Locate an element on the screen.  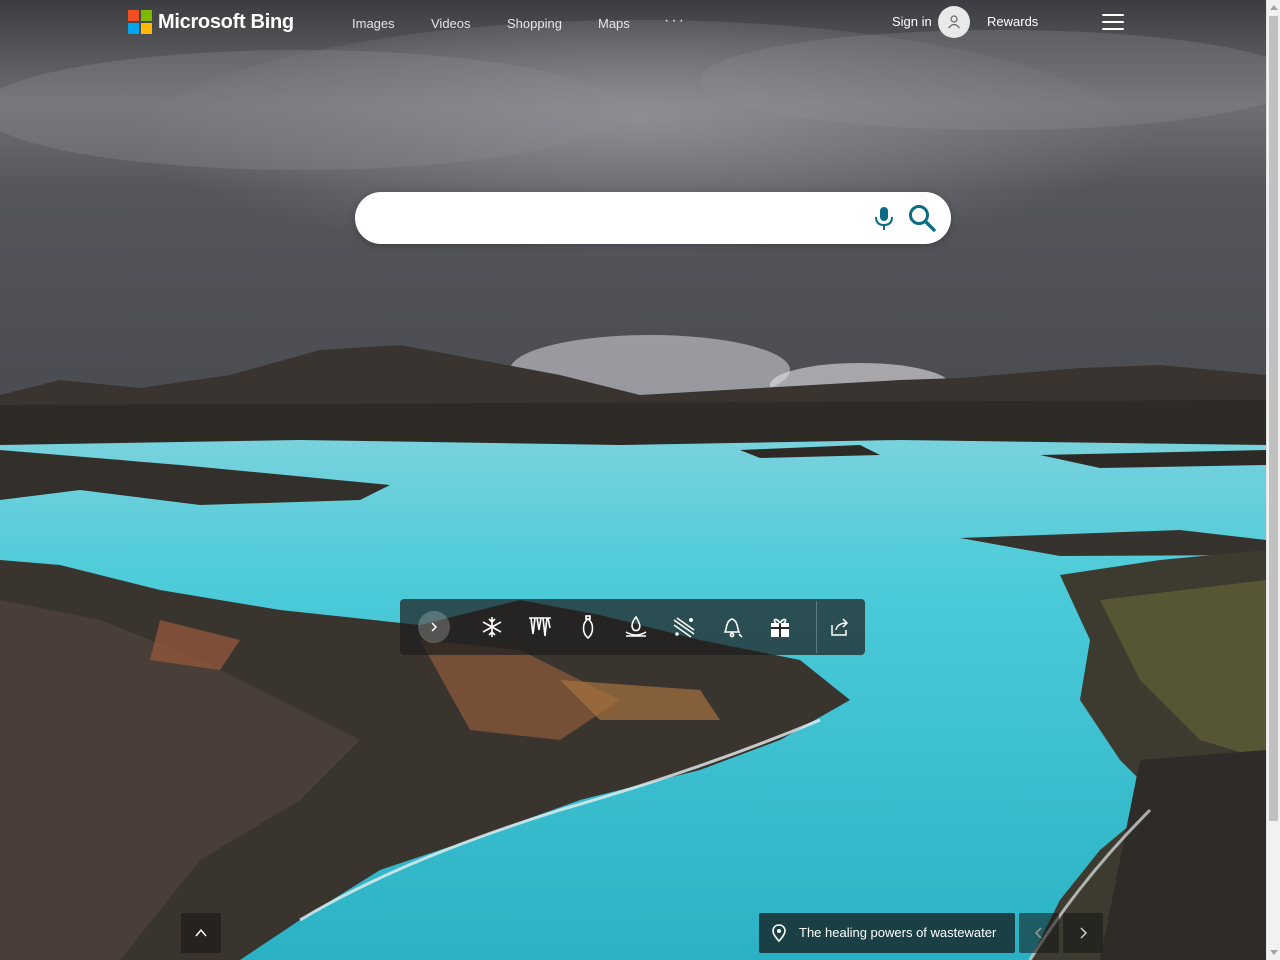
bing-logo: Microsoft Bing is located at coordinates (211, 22).